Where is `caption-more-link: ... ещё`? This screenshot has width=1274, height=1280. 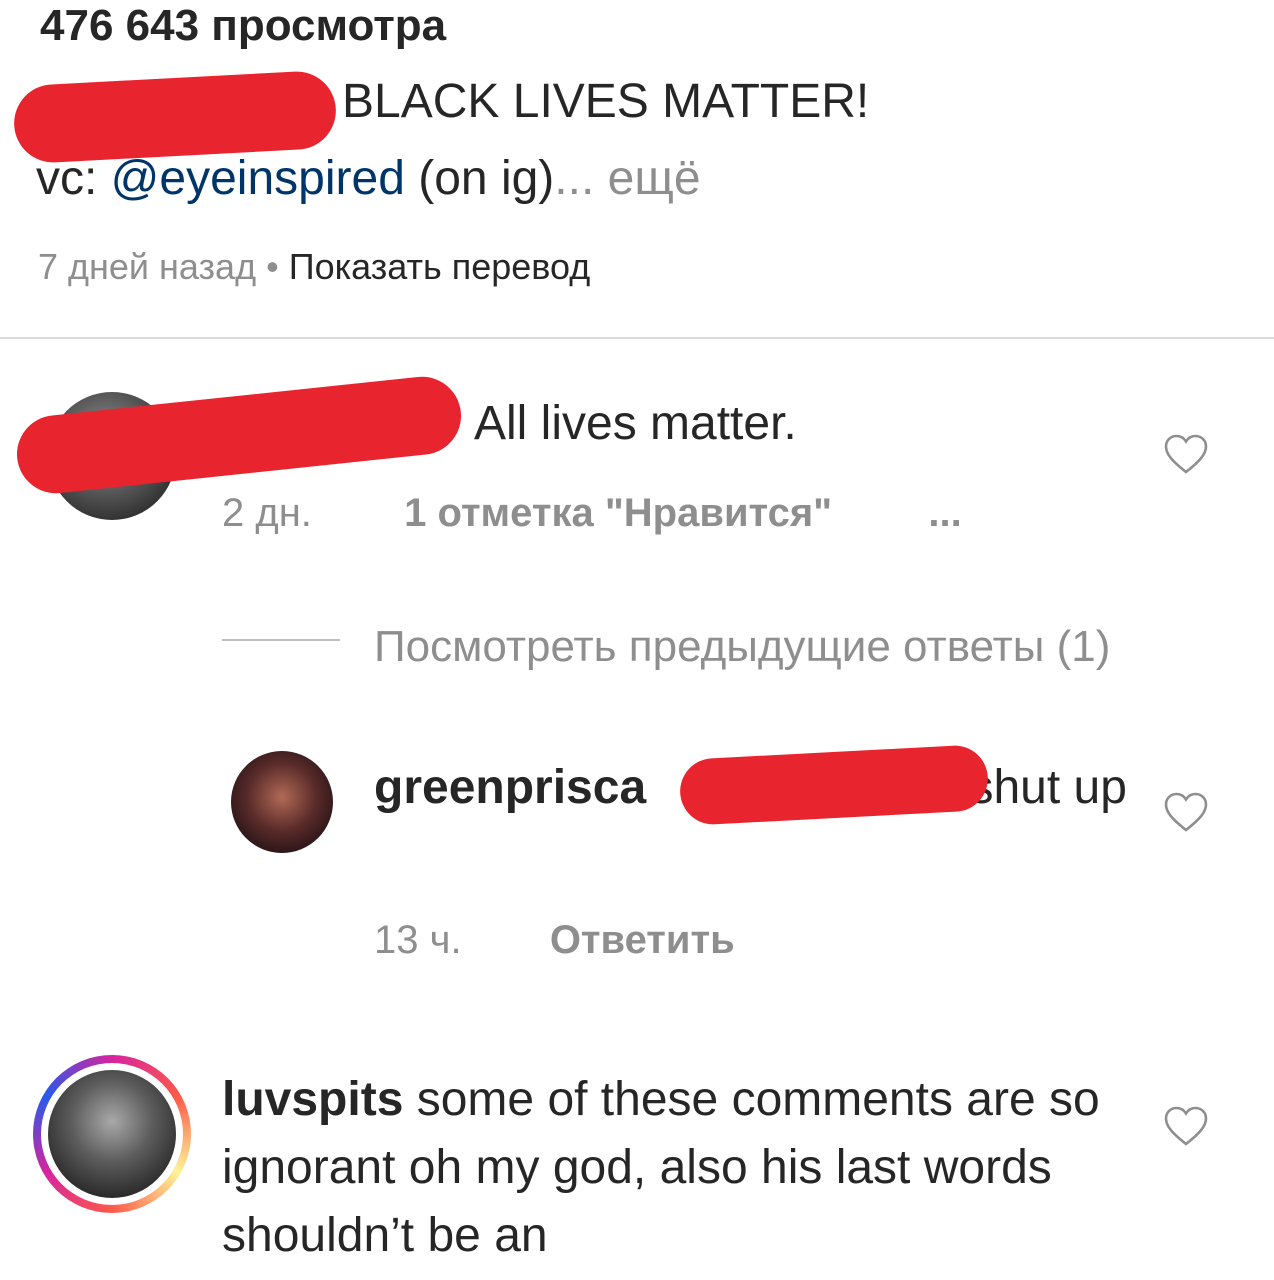 caption-more-link: ... ещё is located at coordinates (627, 178).